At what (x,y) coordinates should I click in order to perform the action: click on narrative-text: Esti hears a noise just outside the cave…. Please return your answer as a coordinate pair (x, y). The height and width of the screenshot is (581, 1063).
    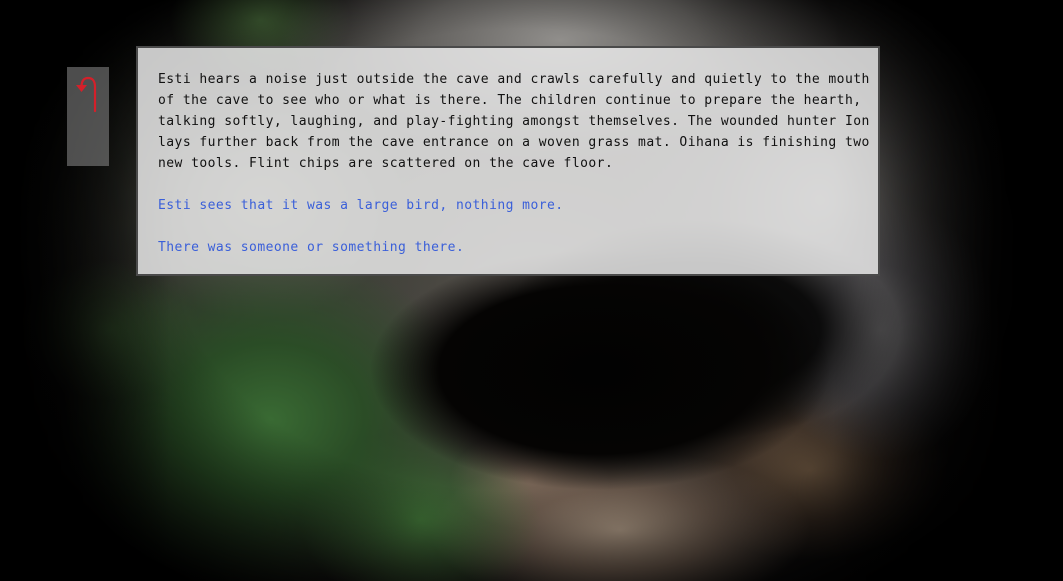
    Looking at the image, I should click on (514, 121).